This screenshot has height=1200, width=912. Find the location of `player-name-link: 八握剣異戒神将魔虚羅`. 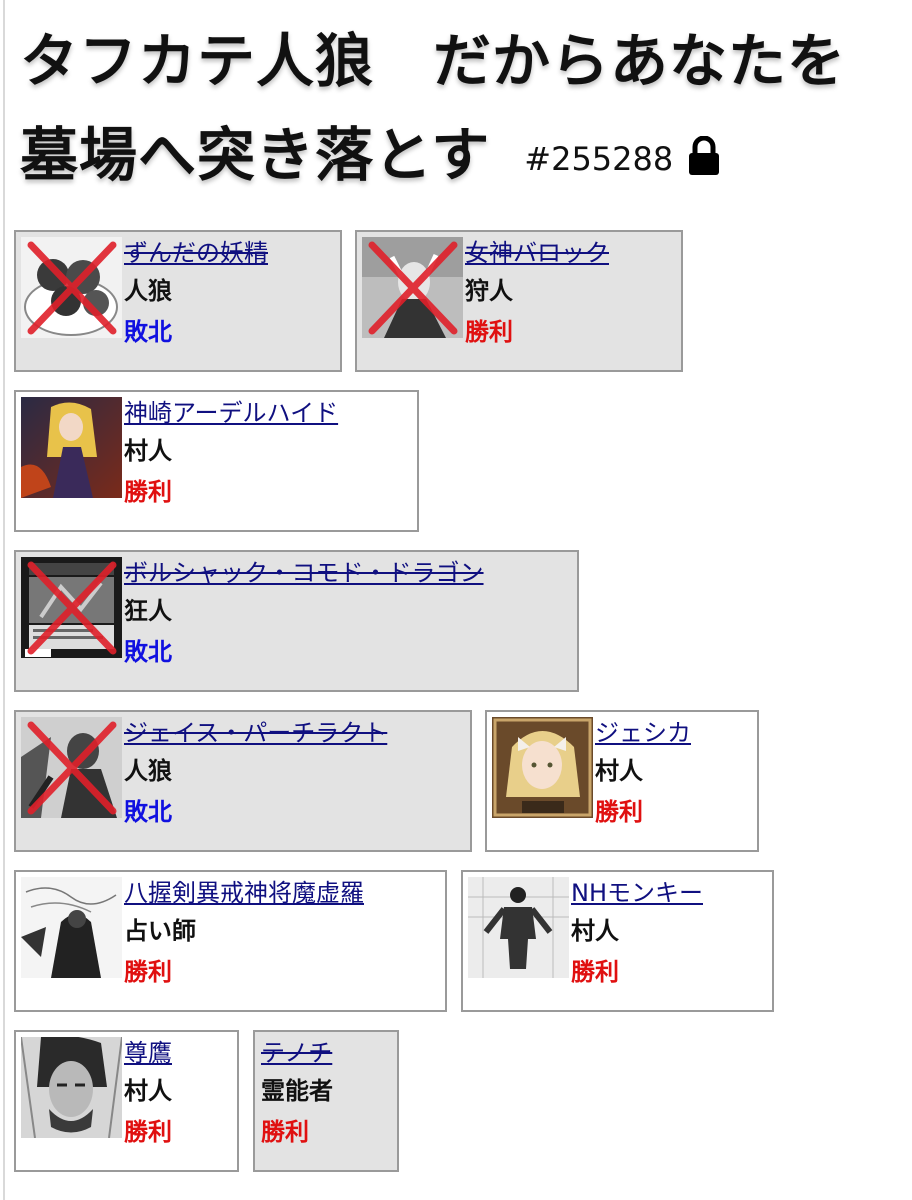

player-name-link: 八握剣異戒神将魔虚羅 is located at coordinates (244, 893).